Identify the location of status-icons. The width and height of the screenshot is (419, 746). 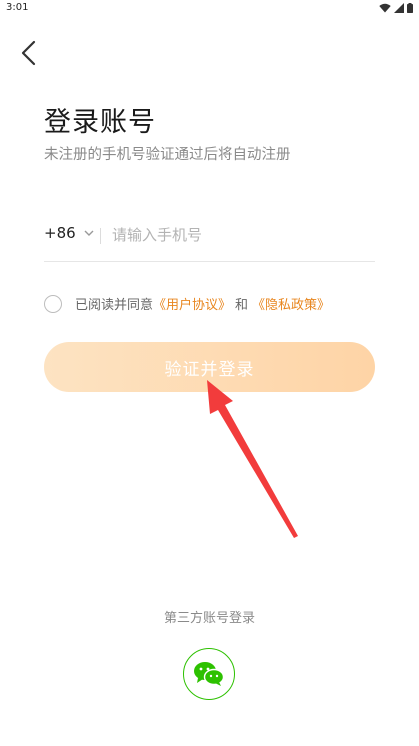
(396, 8).